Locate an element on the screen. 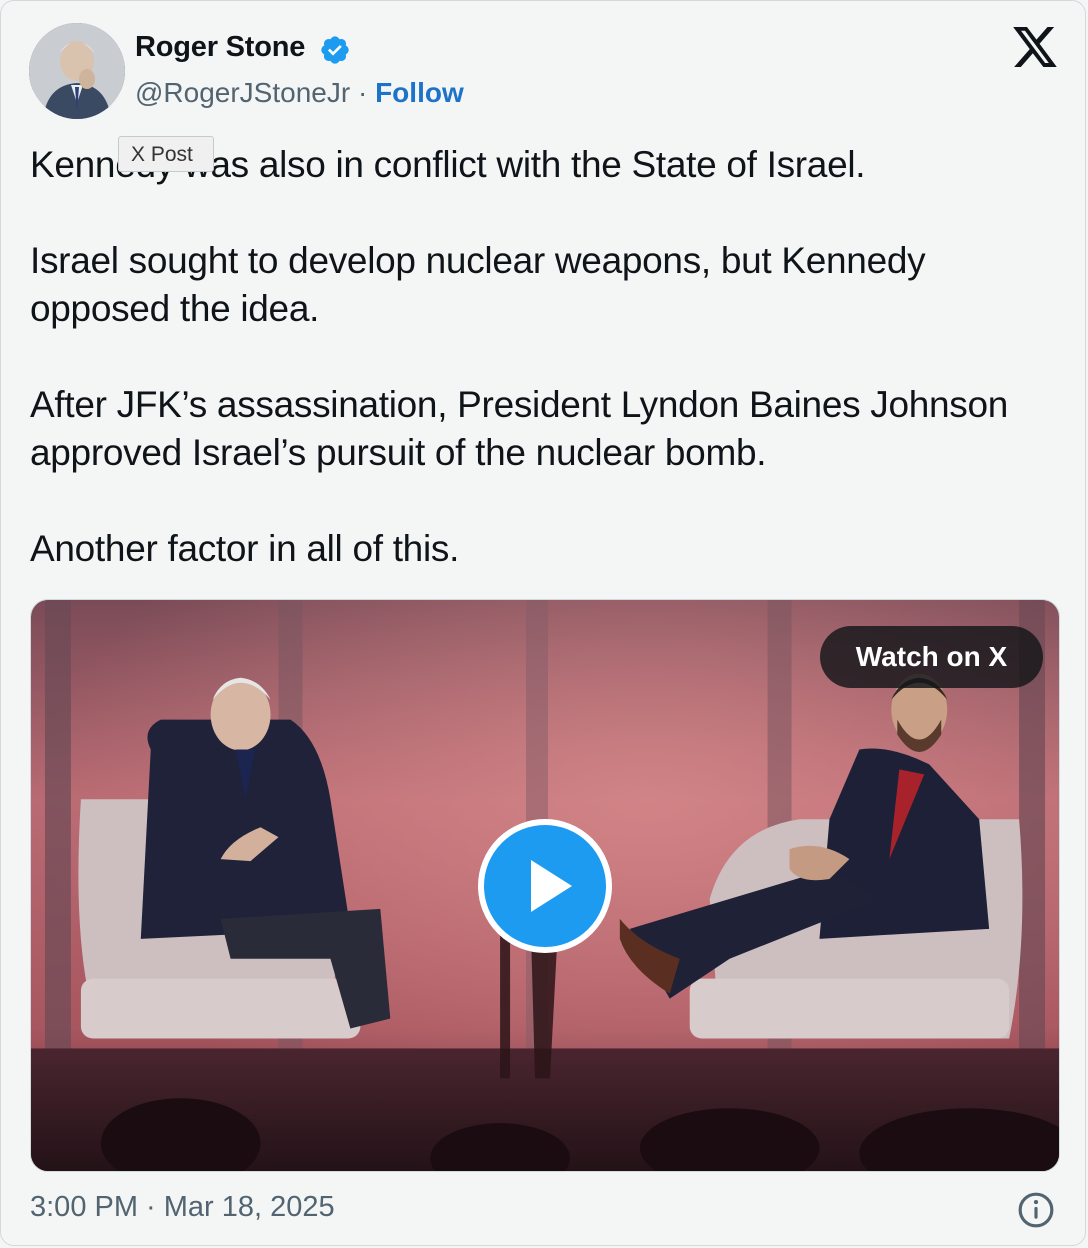 This screenshot has width=1088, height=1248. author-name: Roger Stone is located at coordinates (220, 47).